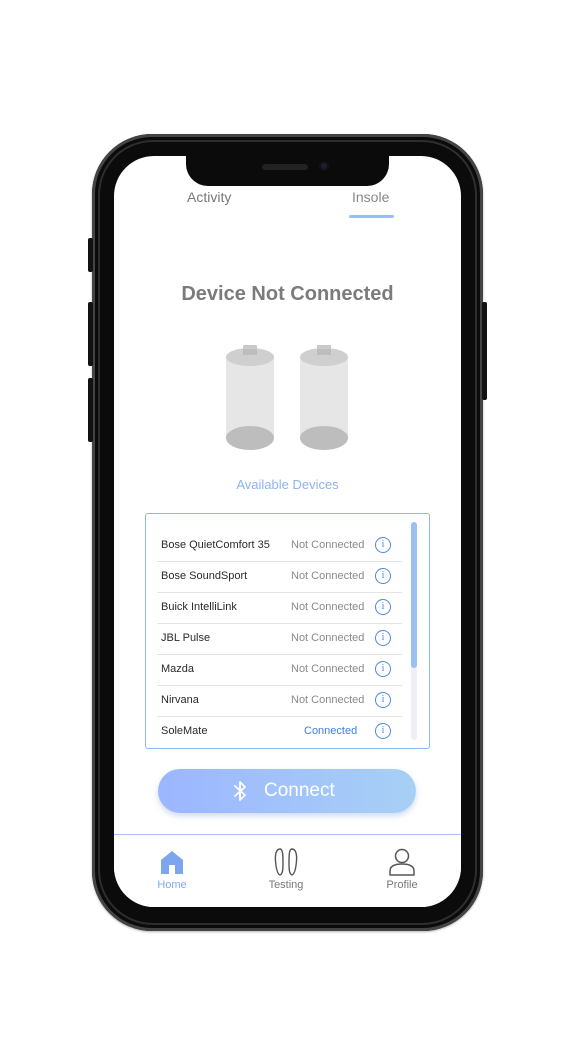  Describe the element at coordinates (180, 700) in the screenshot. I see `device-name: Nirvana` at that location.